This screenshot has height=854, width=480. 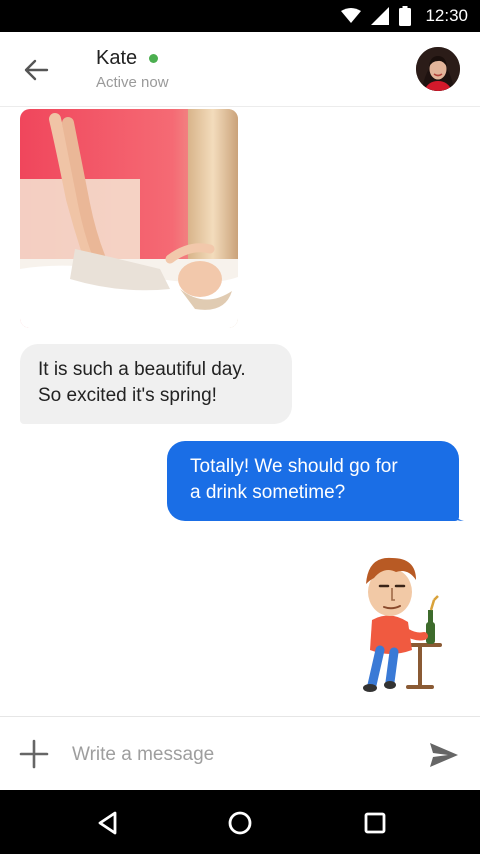 I want to click on plus-icon, so click(x=34, y=754).